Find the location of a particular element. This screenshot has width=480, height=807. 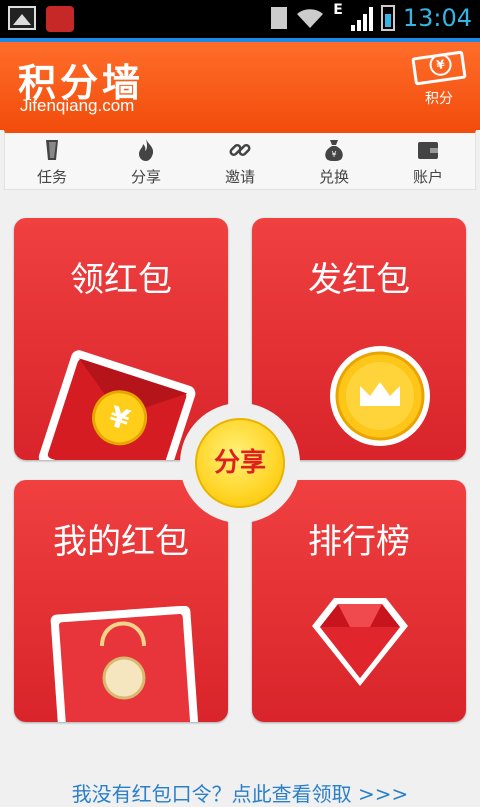

nav-item-label: 账户 is located at coordinates (427, 177).